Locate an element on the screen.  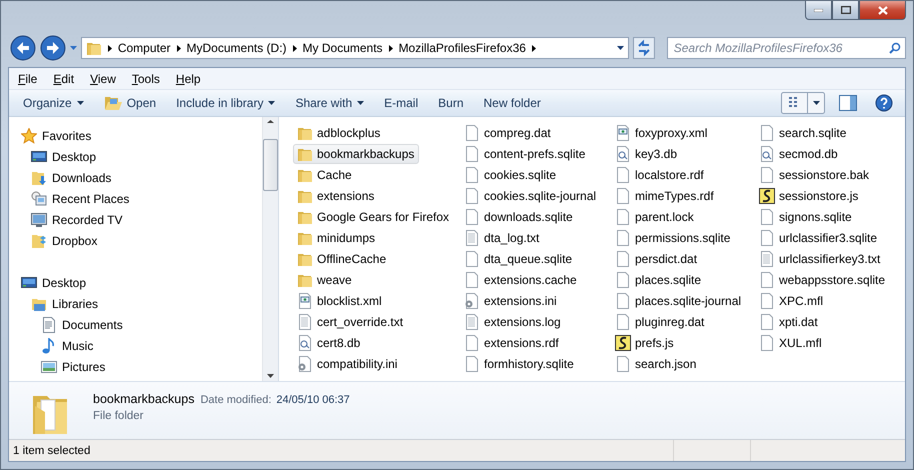
search-box: Search MozillaProfilesFirefox36 is located at coordinates (786, 48).